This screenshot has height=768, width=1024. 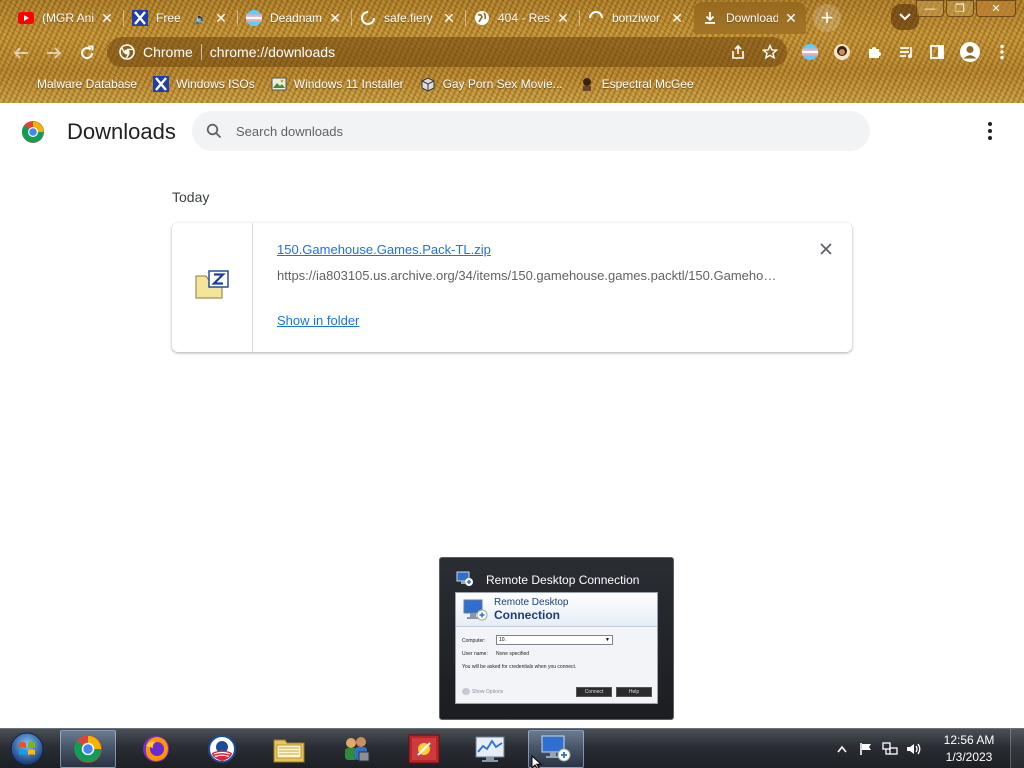 I want to click on chevron-down-icon, so click(x=905, y=17).